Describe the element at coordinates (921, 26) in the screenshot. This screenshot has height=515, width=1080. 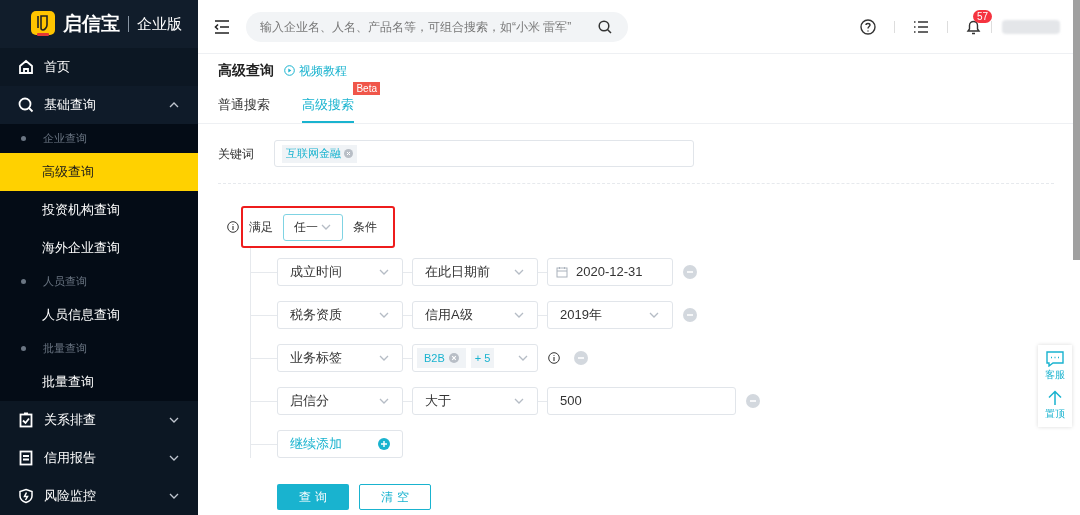
I see `list-icon` at that location.